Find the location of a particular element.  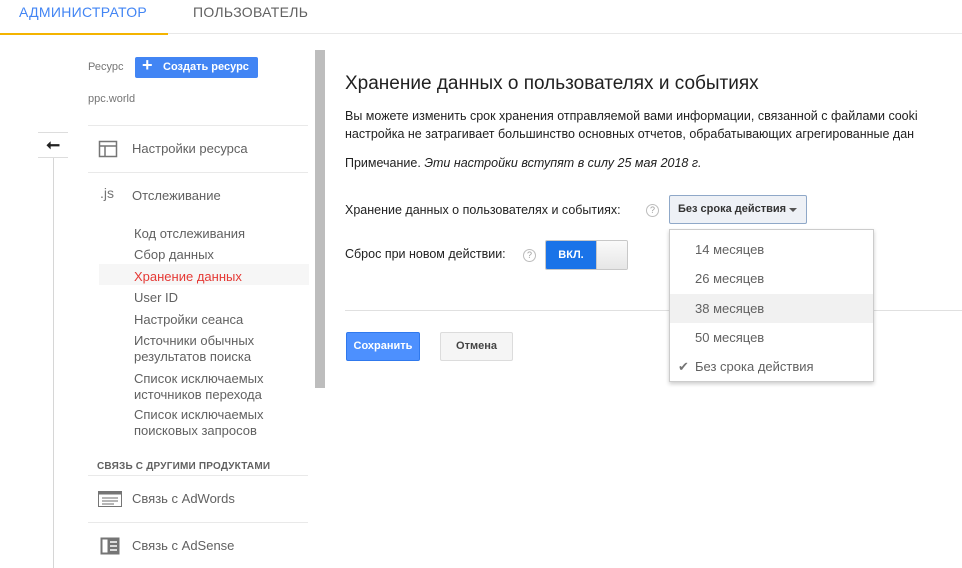

save-button: Сохранить is located at coordinates (383, 346).